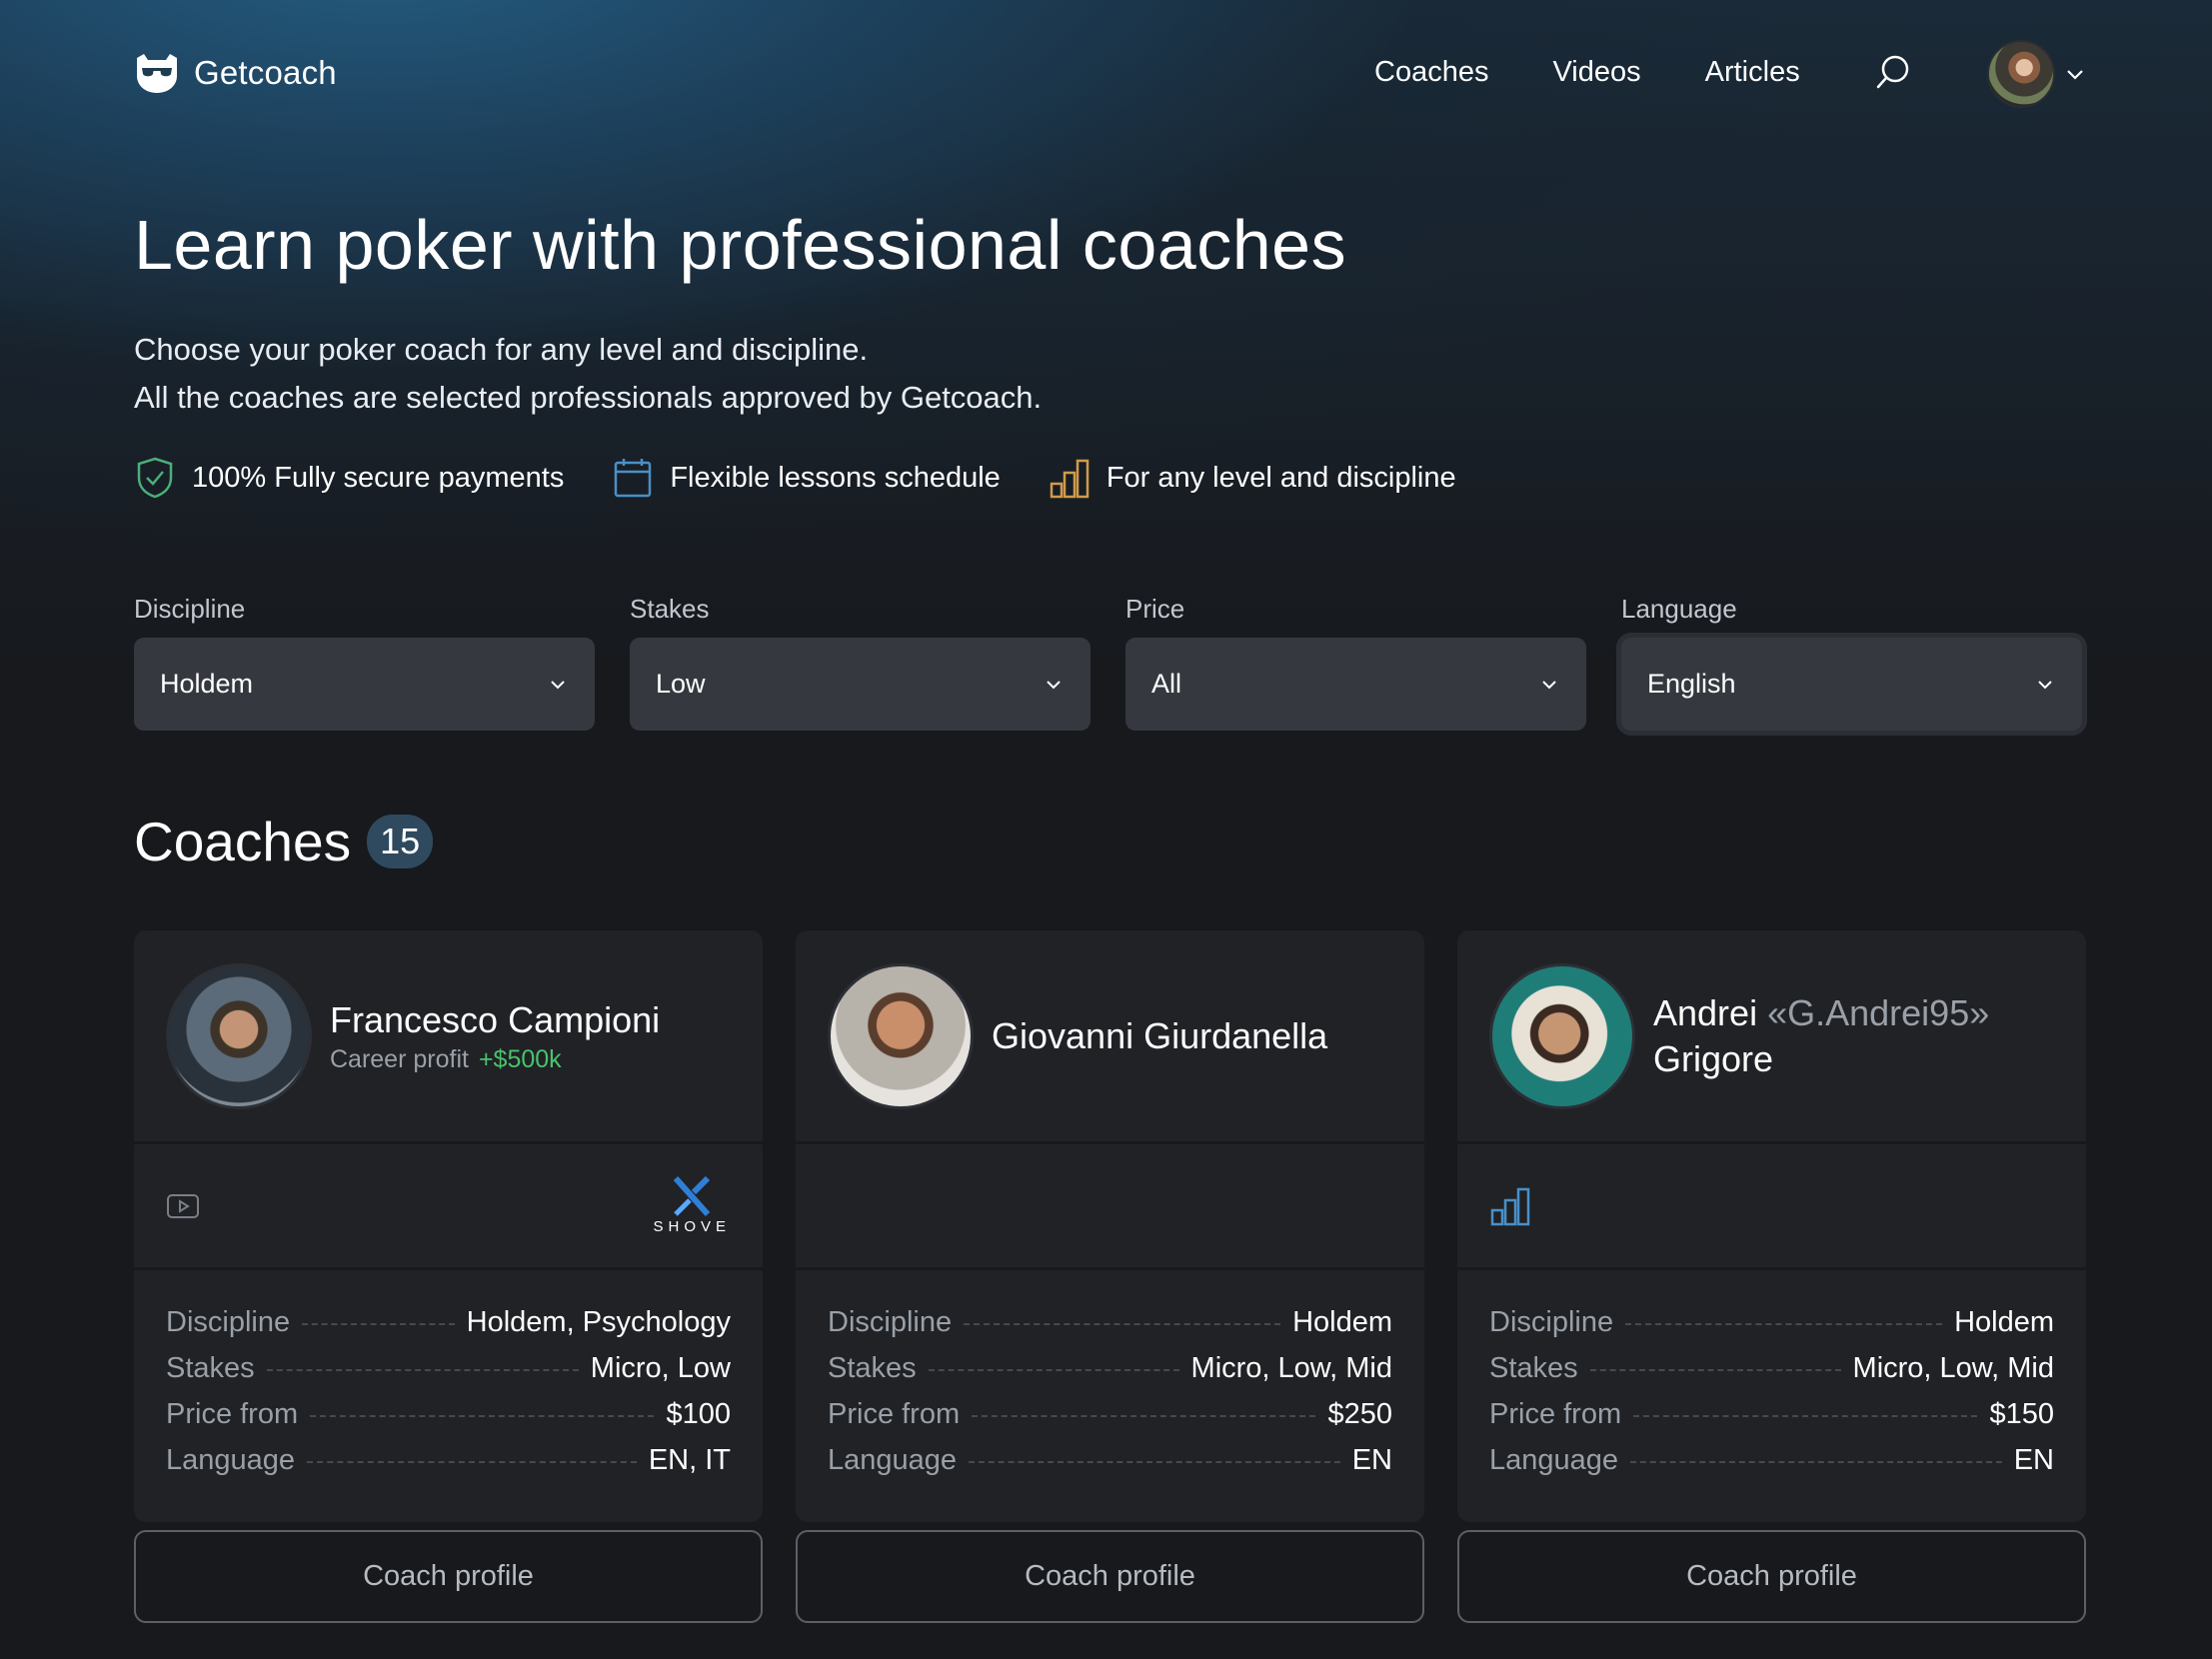 This screenshot has height=1659, width=2212. I want to click on logo: Getcoach, so click(235, 73).